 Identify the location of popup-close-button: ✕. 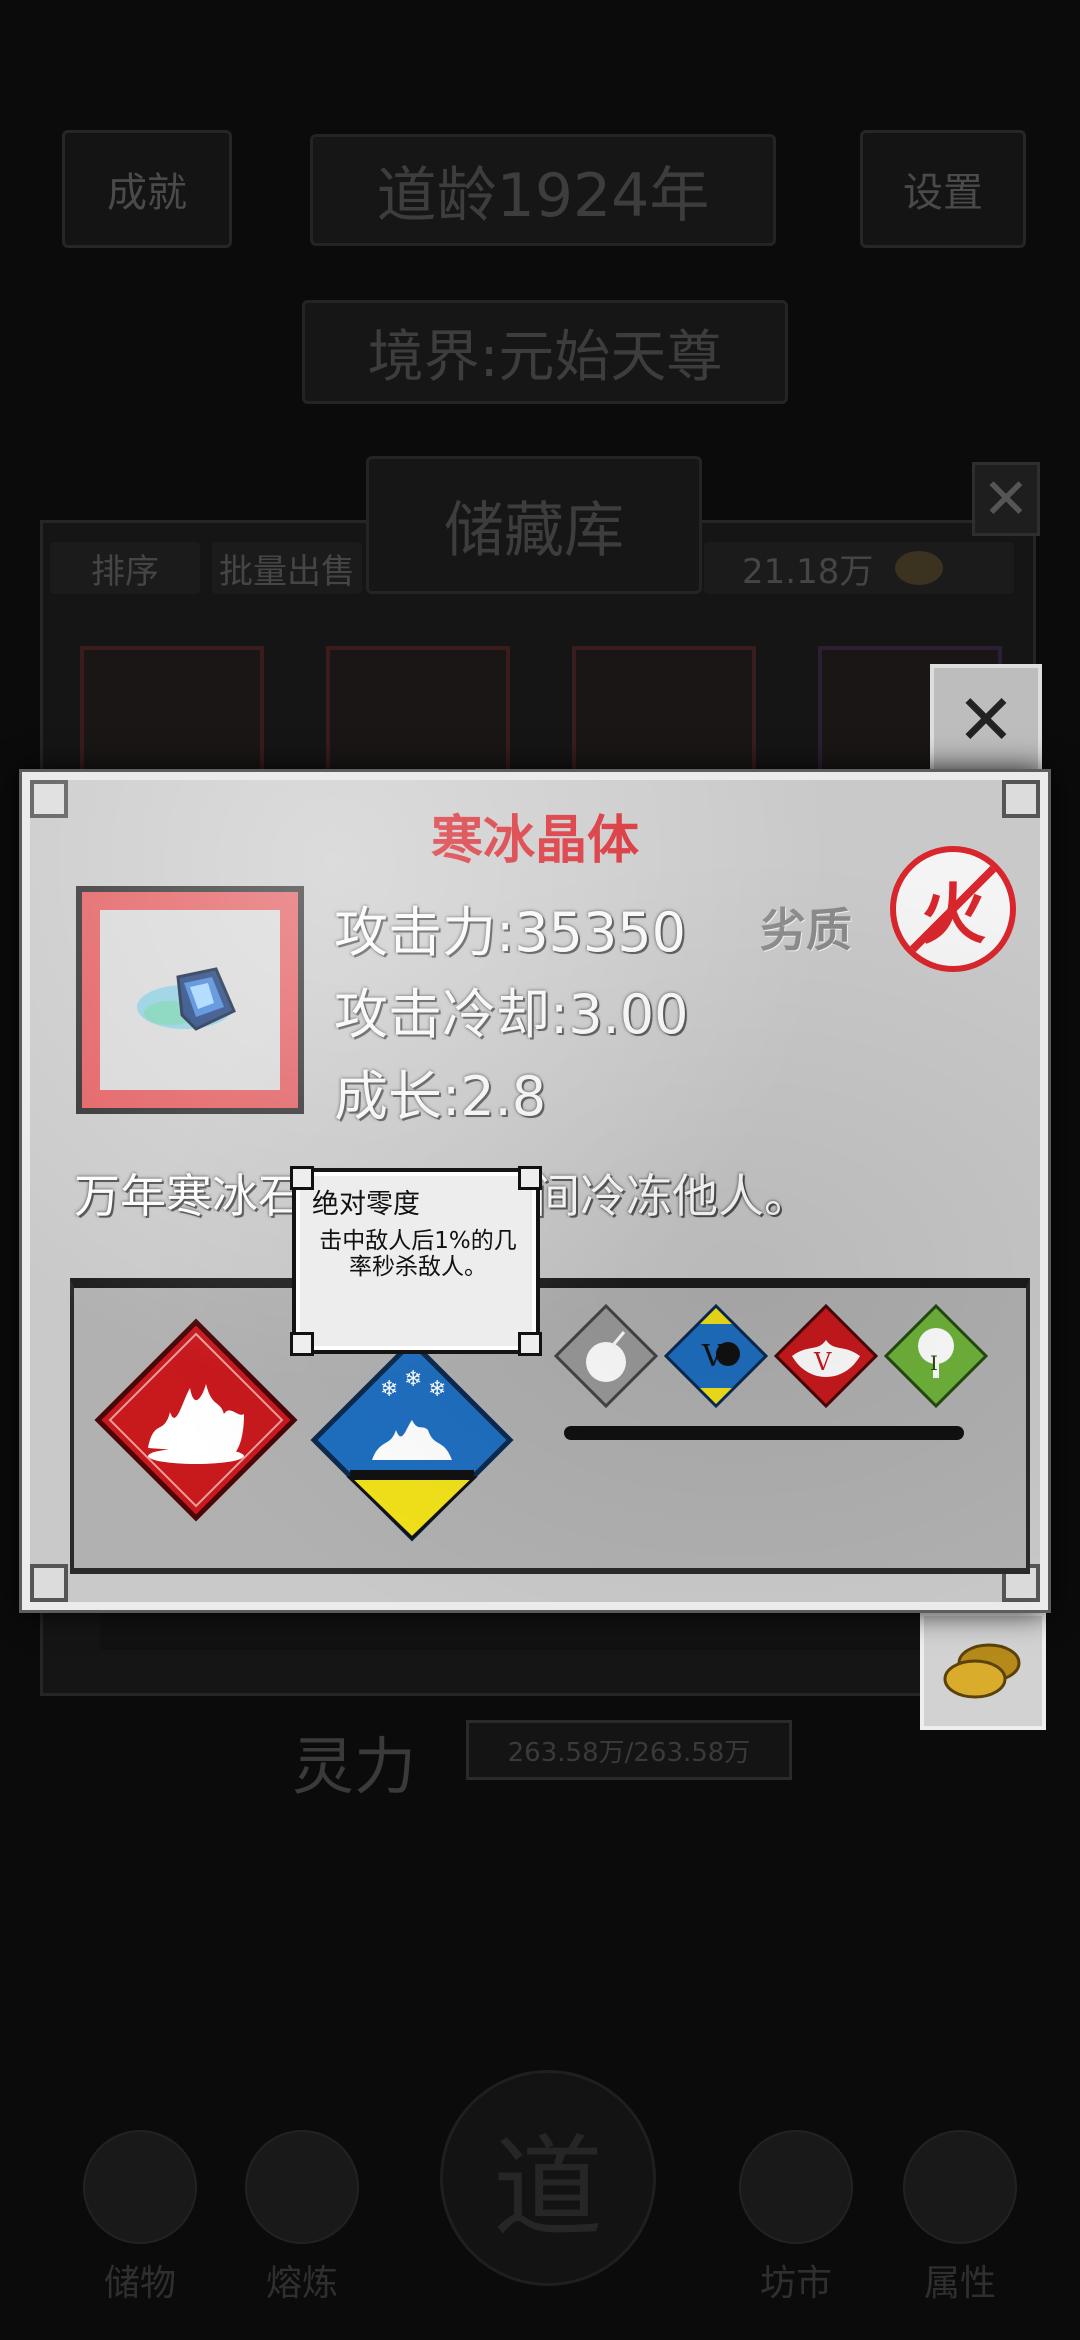
(986, 720).